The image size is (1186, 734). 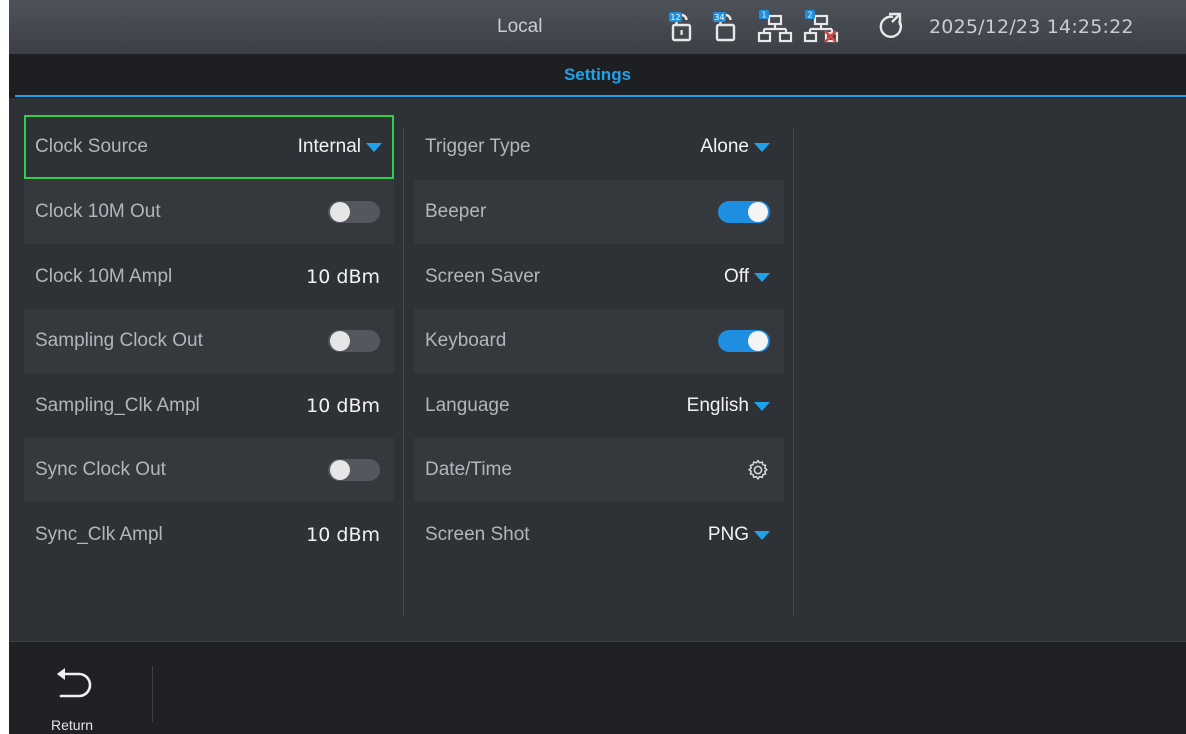 What do you see at coordinates (599, 470) in the screenshot?
I see `date-time-row: Date/Time` at bounding box center [599, 470].